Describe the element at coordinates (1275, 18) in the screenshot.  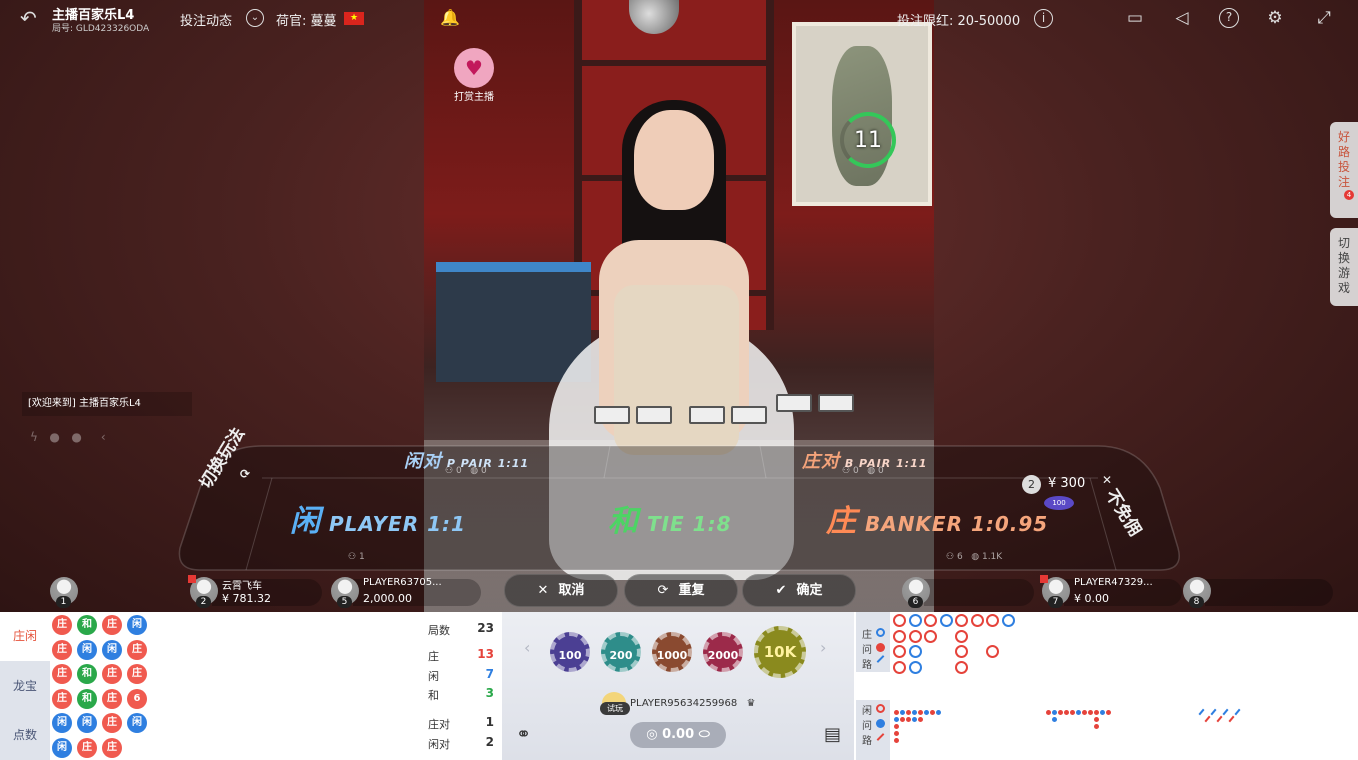
I see `gear-icon: ⚙` at that location.